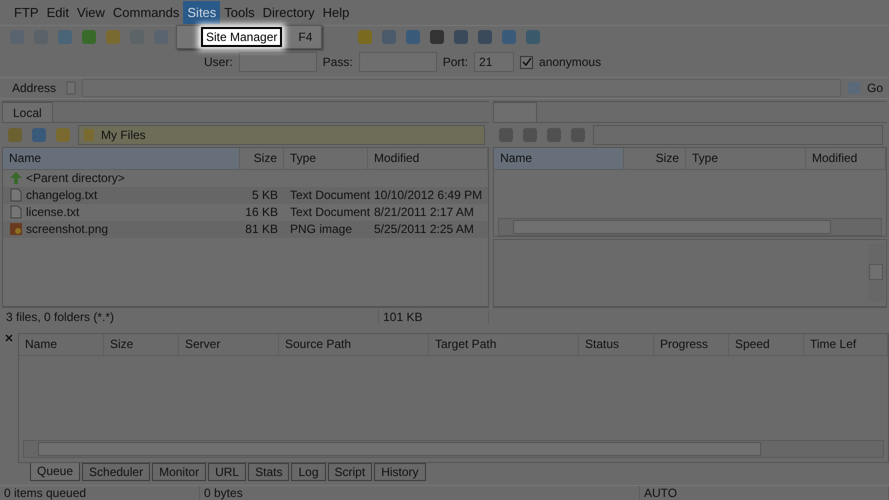 The height and width of the screenshot is (500, 889). Describe the element at coordinates (288, 12) in the screenshot. I see `menu-item: Directory` at that location.